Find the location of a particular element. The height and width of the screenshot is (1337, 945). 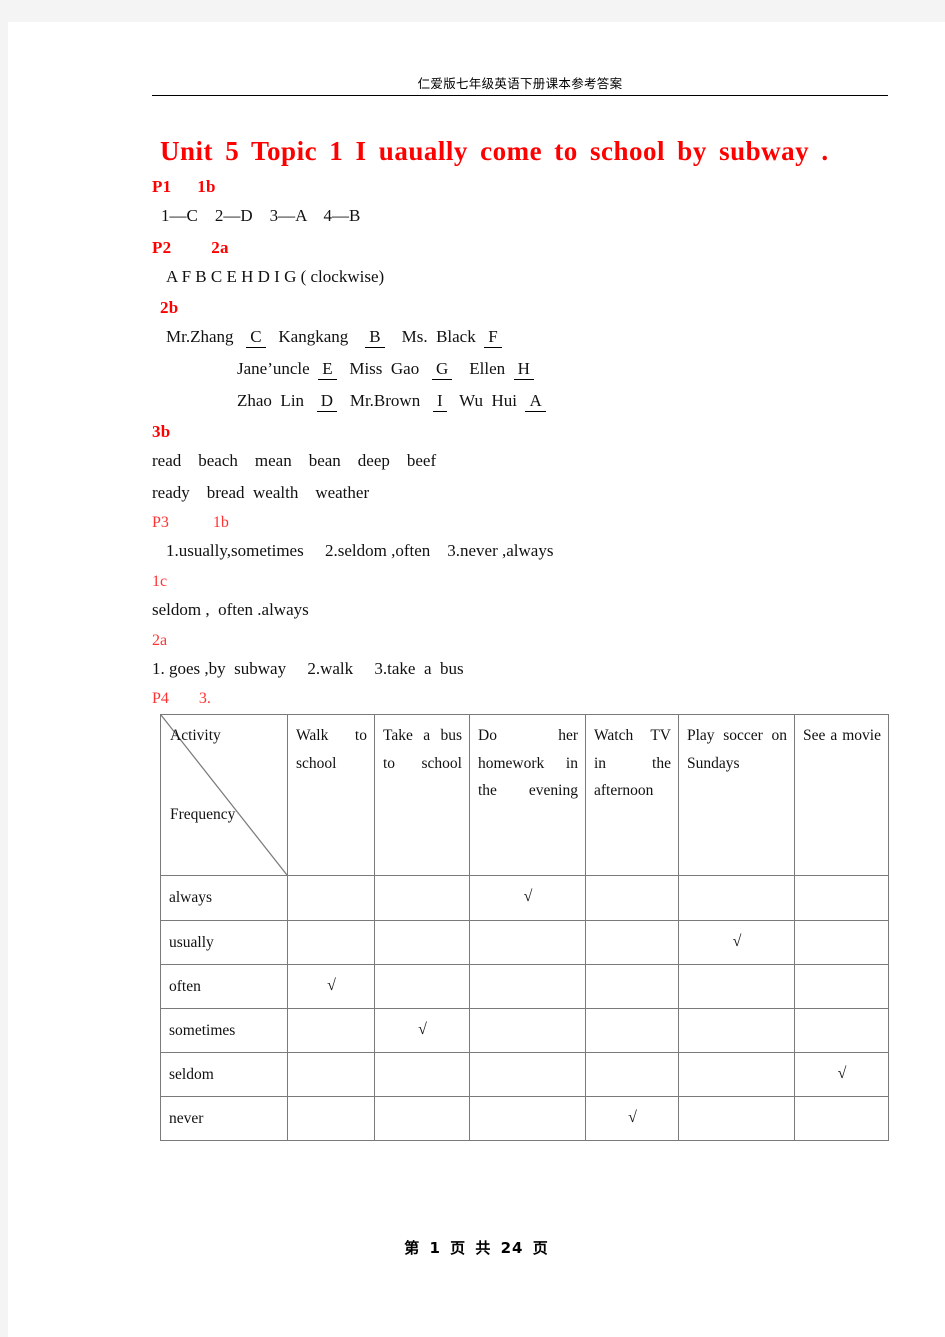

match-row-3: Zhao Lin D Mr.Brown I Wu Hui A is located at coordinates (562, 401).